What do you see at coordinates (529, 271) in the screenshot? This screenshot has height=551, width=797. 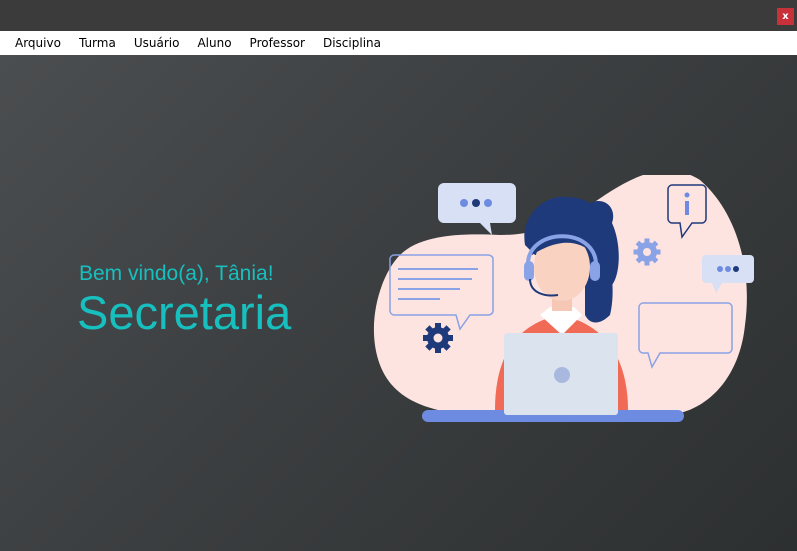 I see `headset-left-ear` at bounding box center [529, 271].